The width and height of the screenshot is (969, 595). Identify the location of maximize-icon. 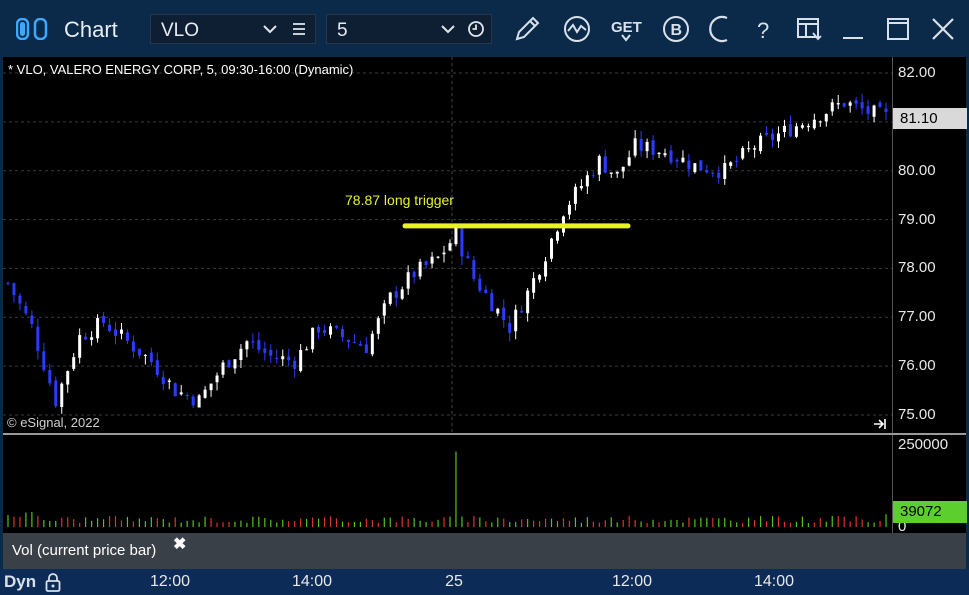
(898, 29).